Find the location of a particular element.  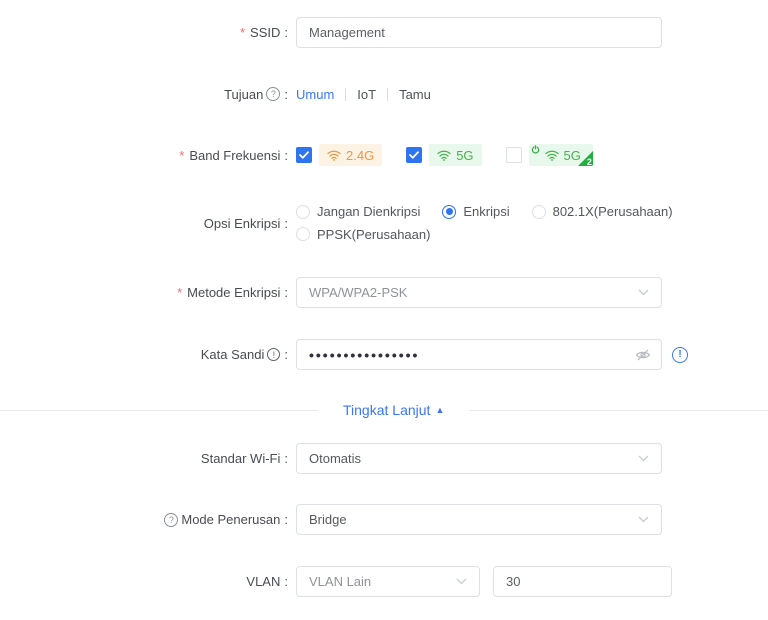

band-5g2-sub: 2 is located at coordinates (589, 161).